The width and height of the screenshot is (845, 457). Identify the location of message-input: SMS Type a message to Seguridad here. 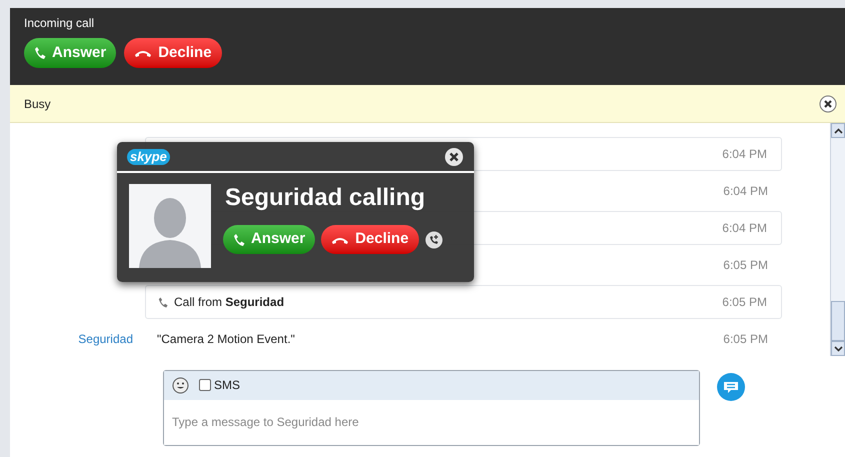
(431, 408).